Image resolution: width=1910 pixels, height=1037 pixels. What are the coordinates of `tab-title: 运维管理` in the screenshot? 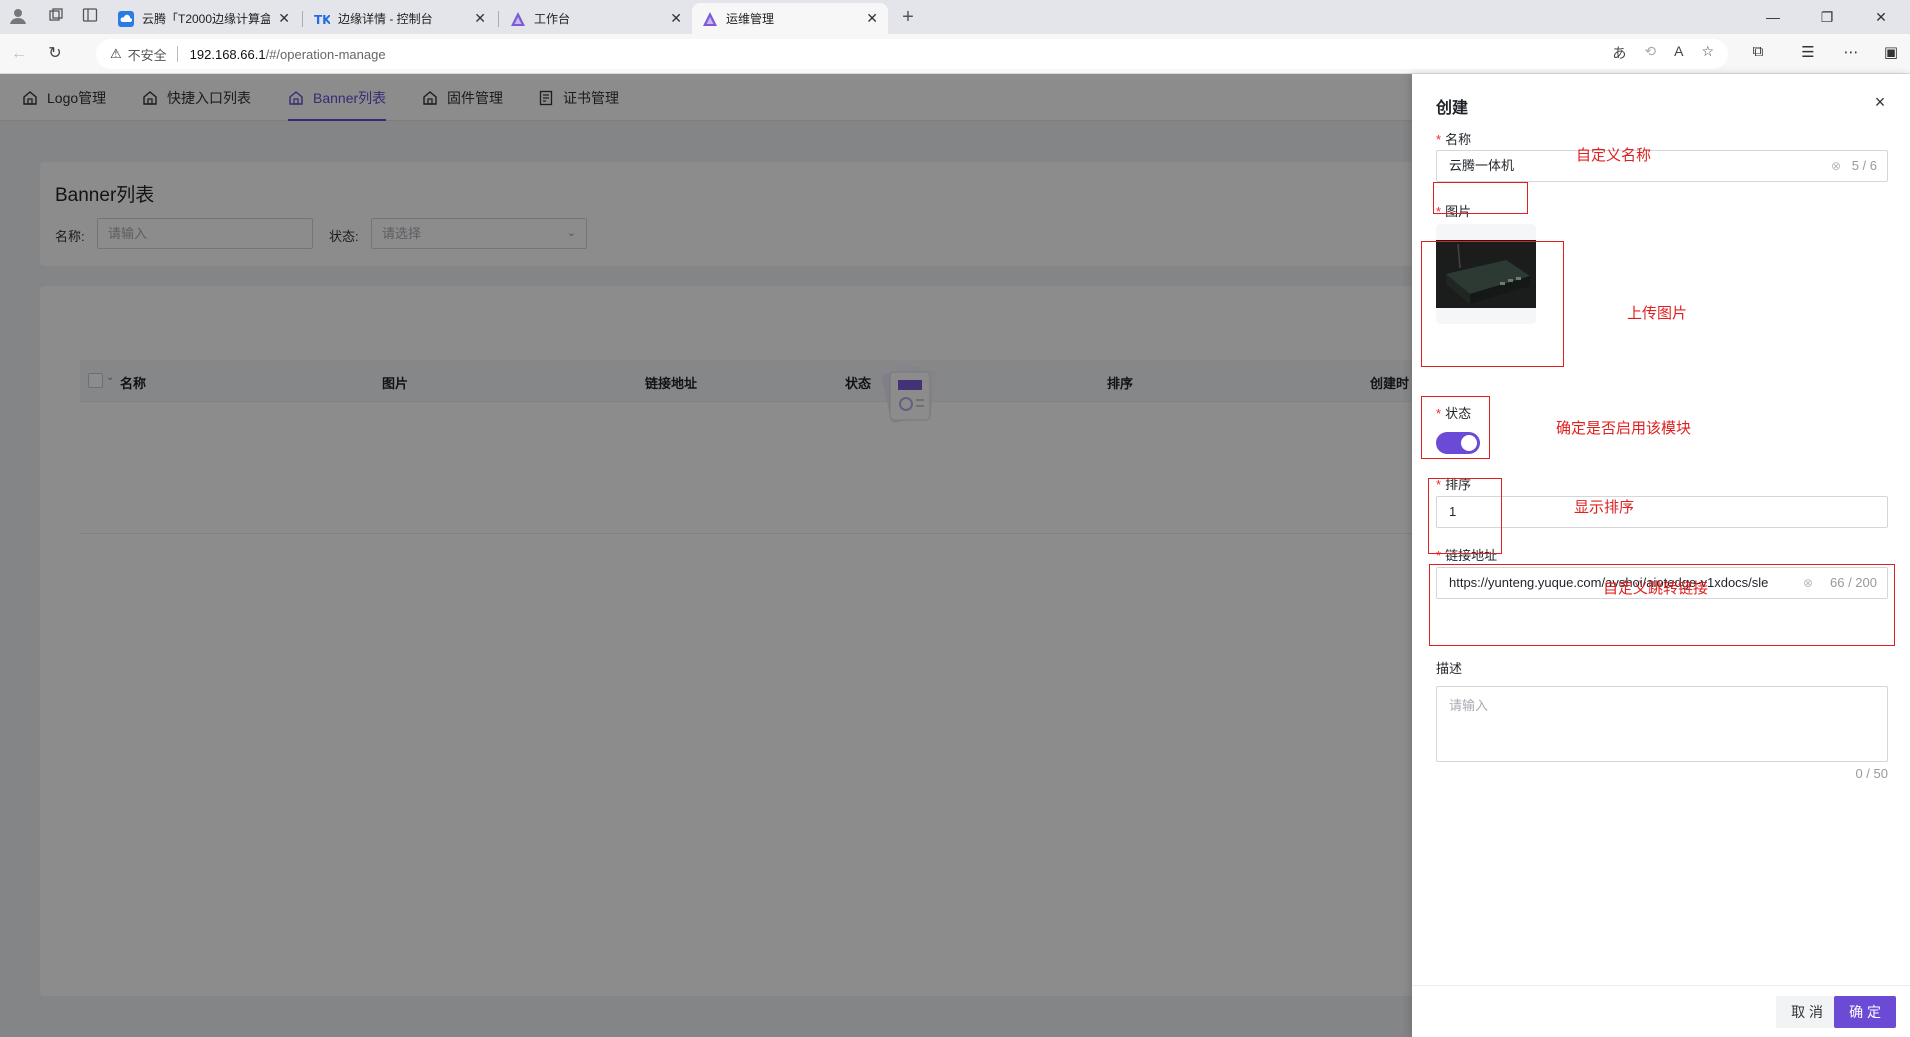 It's located at (750, 19).